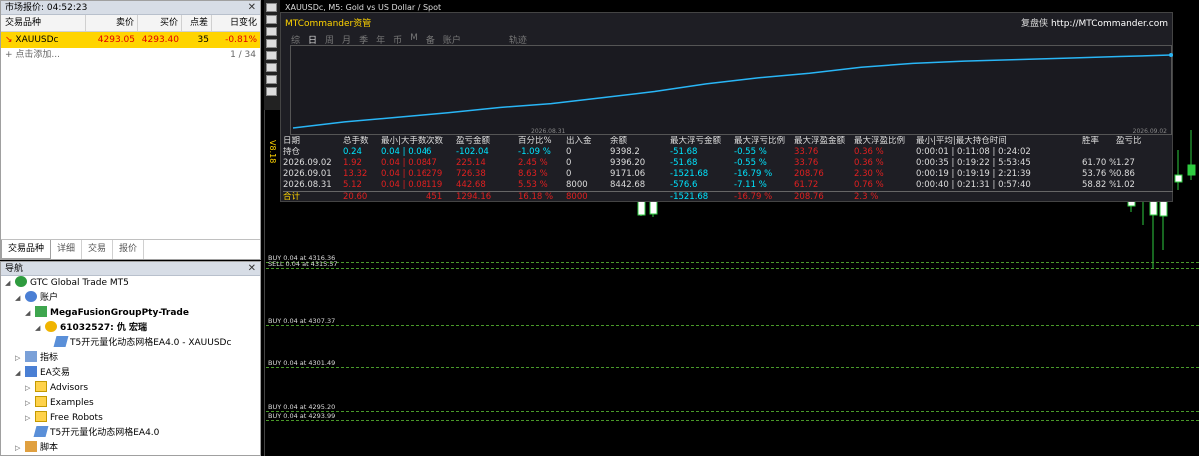 The width and height of the screenshot is (1199, 456). What do you see at coordinates (130, 298) in the screenshot?
I see `nav-item: ◢ 账户` at bounding box center [130, 298].